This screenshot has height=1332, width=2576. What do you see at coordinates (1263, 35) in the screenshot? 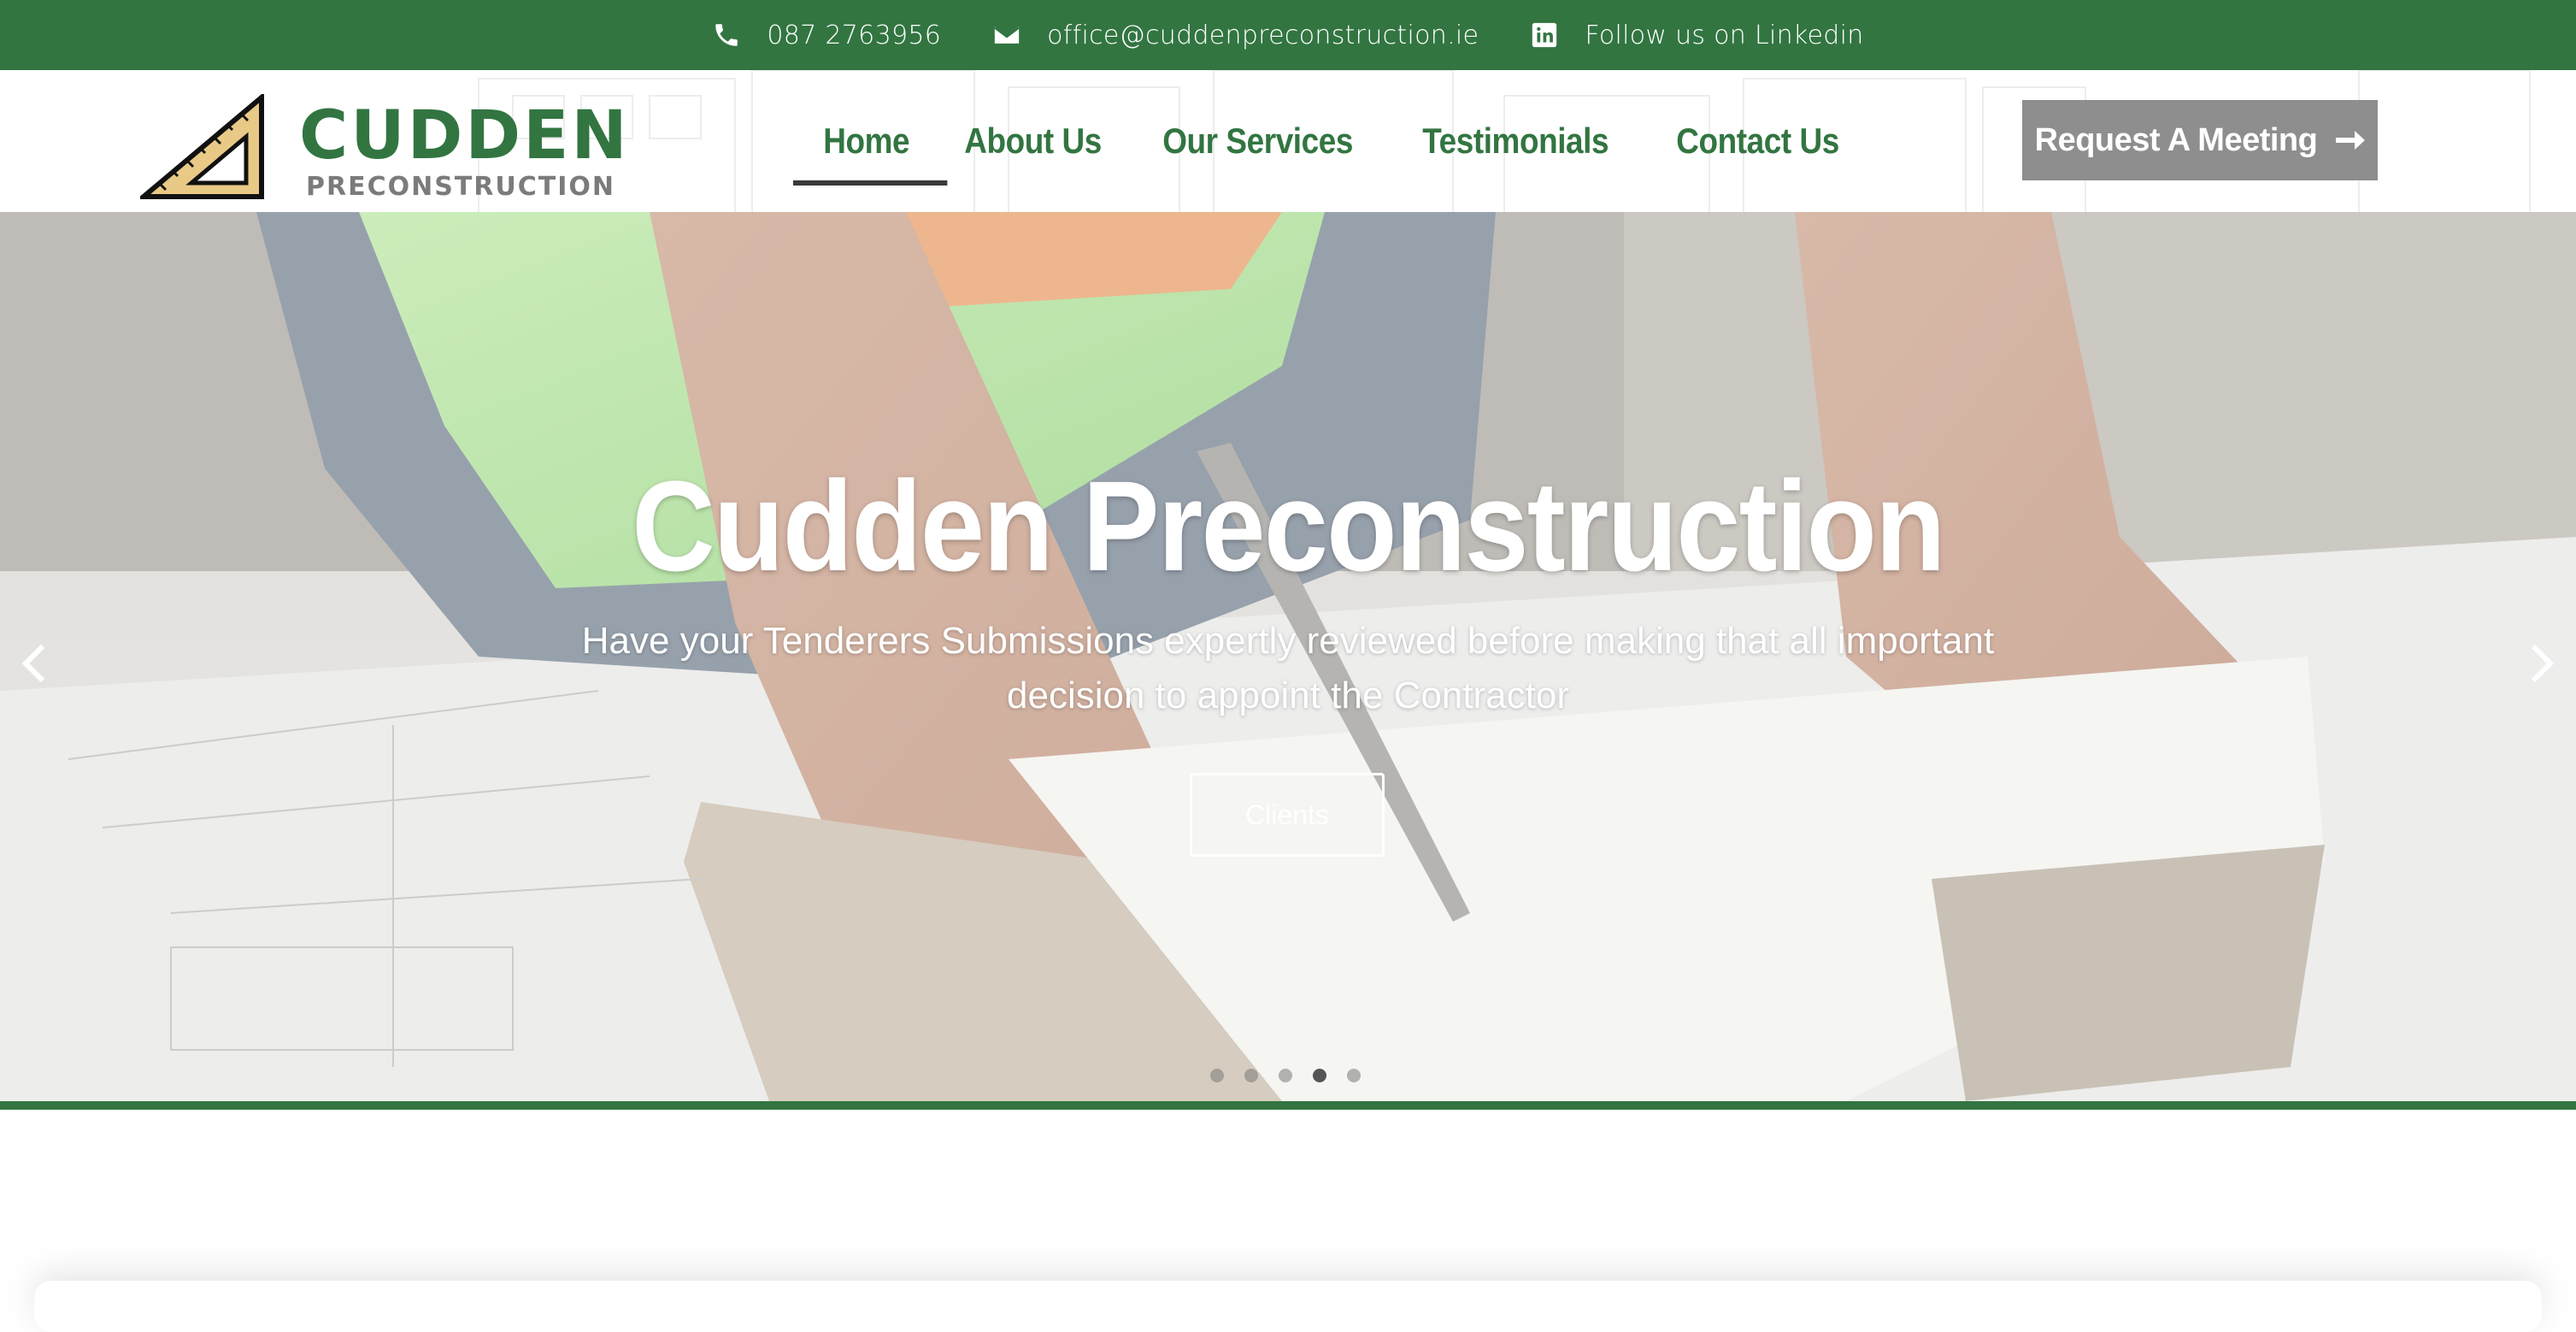
I see `email-address: office@cuddenpreconstruction.ie` at bounding box center [1263, 35].